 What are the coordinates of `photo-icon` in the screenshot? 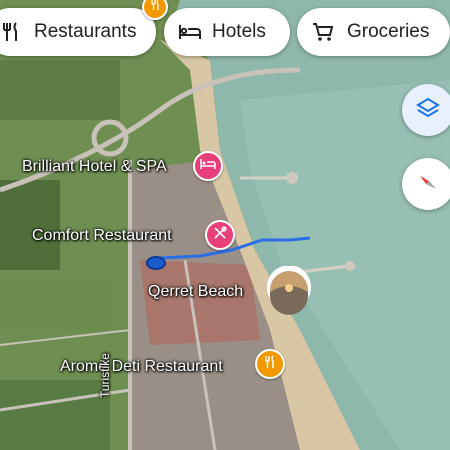 It's located at (289, 291).